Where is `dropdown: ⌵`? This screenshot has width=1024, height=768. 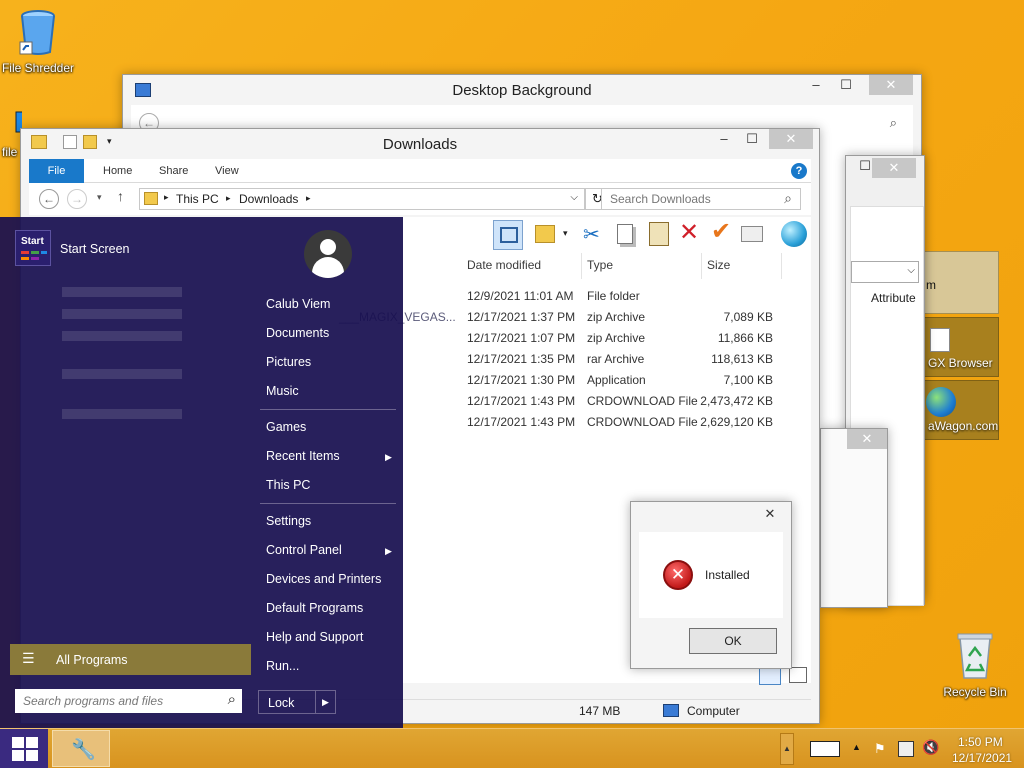
dropdown: ⌵ is located at coordinates (885, 272).